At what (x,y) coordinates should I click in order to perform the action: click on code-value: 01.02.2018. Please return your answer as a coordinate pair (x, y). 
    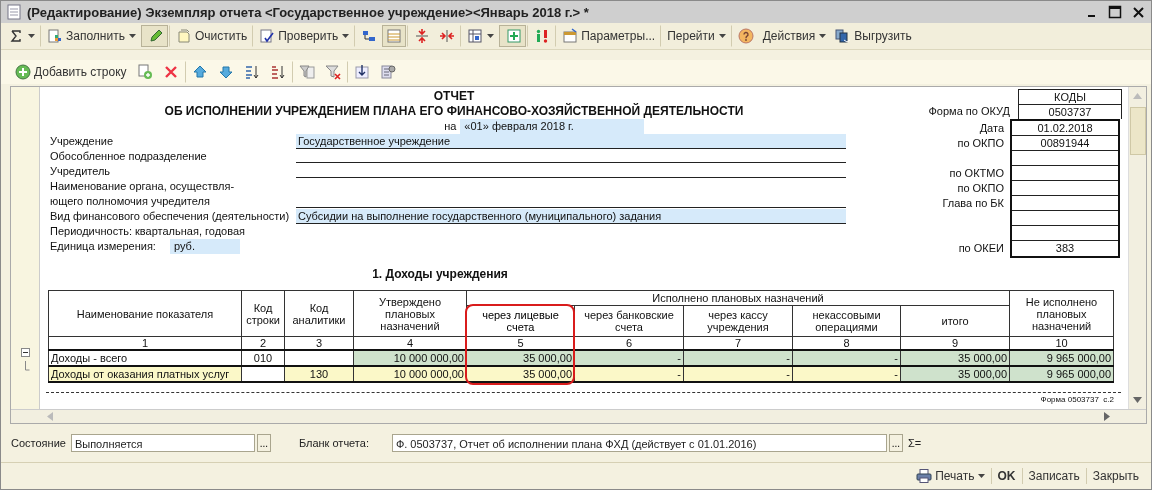
    Looking at the image, I should click on (1065, 128).